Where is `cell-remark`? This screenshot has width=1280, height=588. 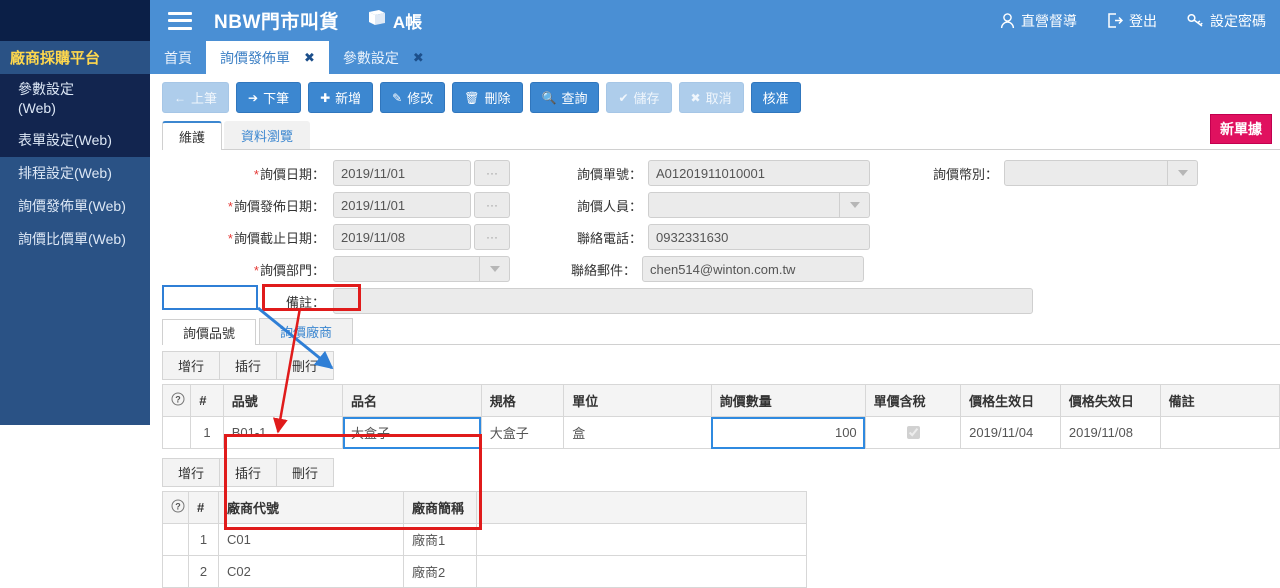 cell-remark is located at coordinates (1219, 432).